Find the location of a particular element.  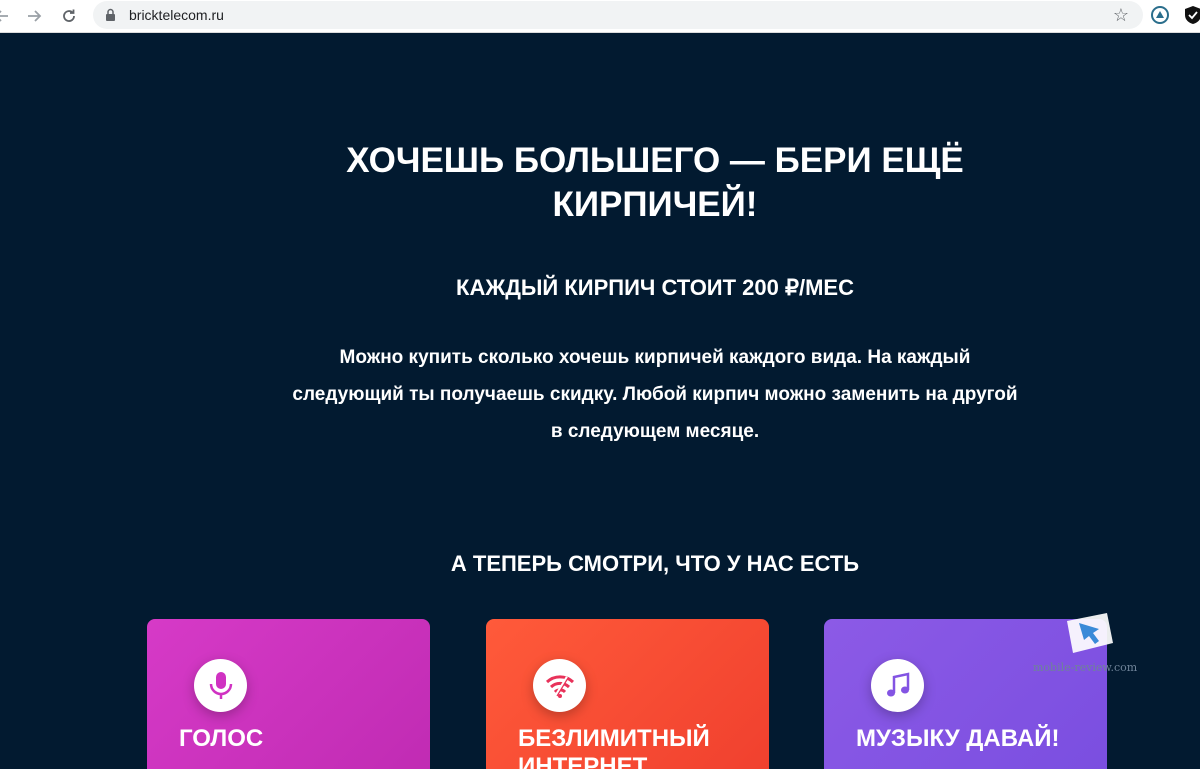

bookmark-star-icon: ☆ is located at coordinates (1121, 15).